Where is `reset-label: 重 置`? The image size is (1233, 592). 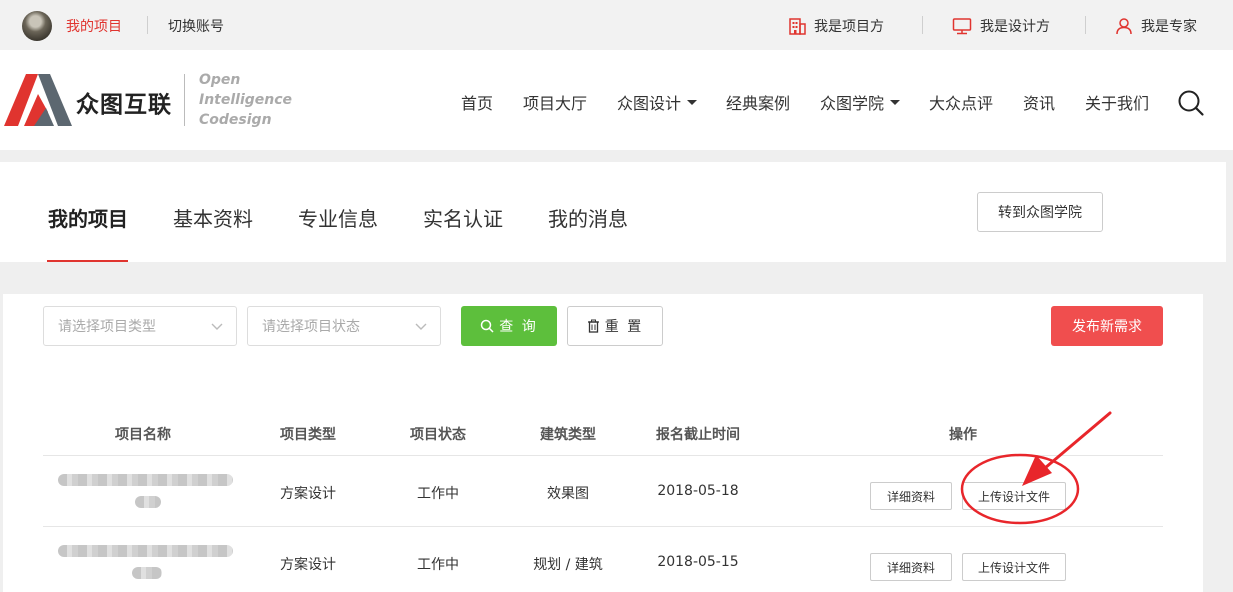 reset-label: 重 置 is located at coordinates (624, 327).